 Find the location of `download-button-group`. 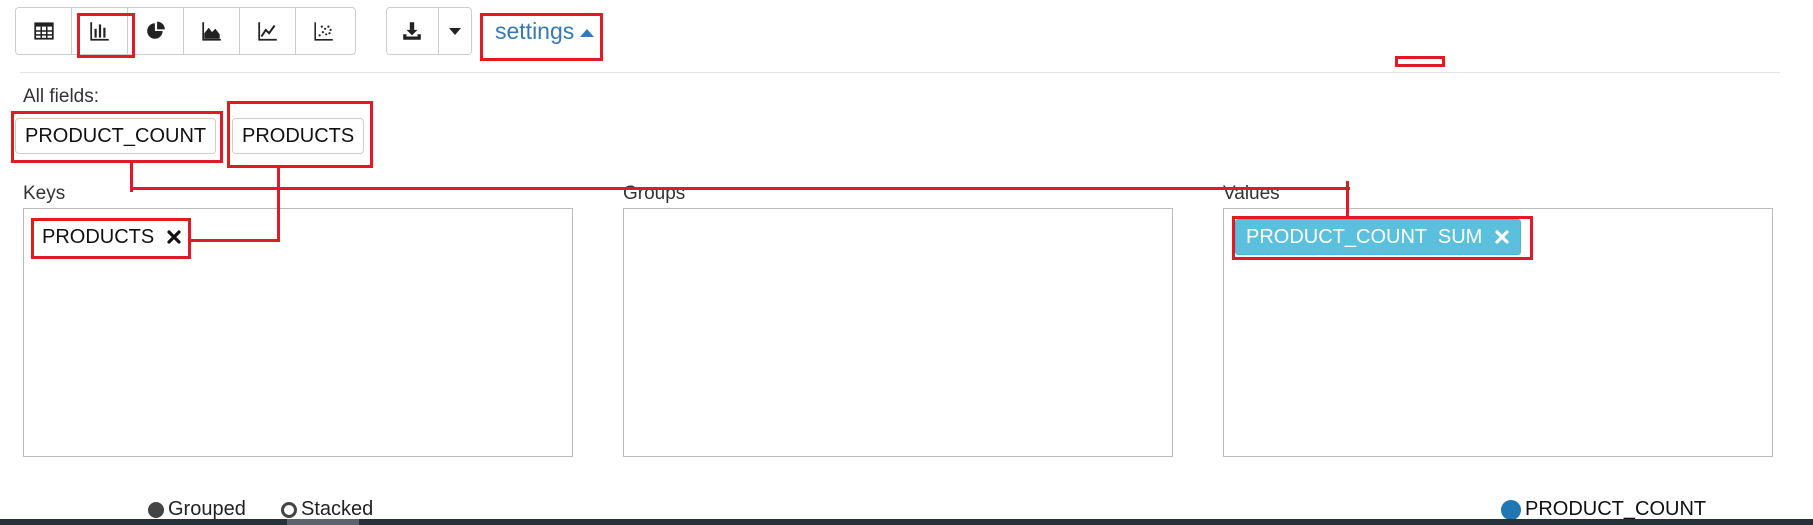

download-button-group is located at coordinates (429, 31).